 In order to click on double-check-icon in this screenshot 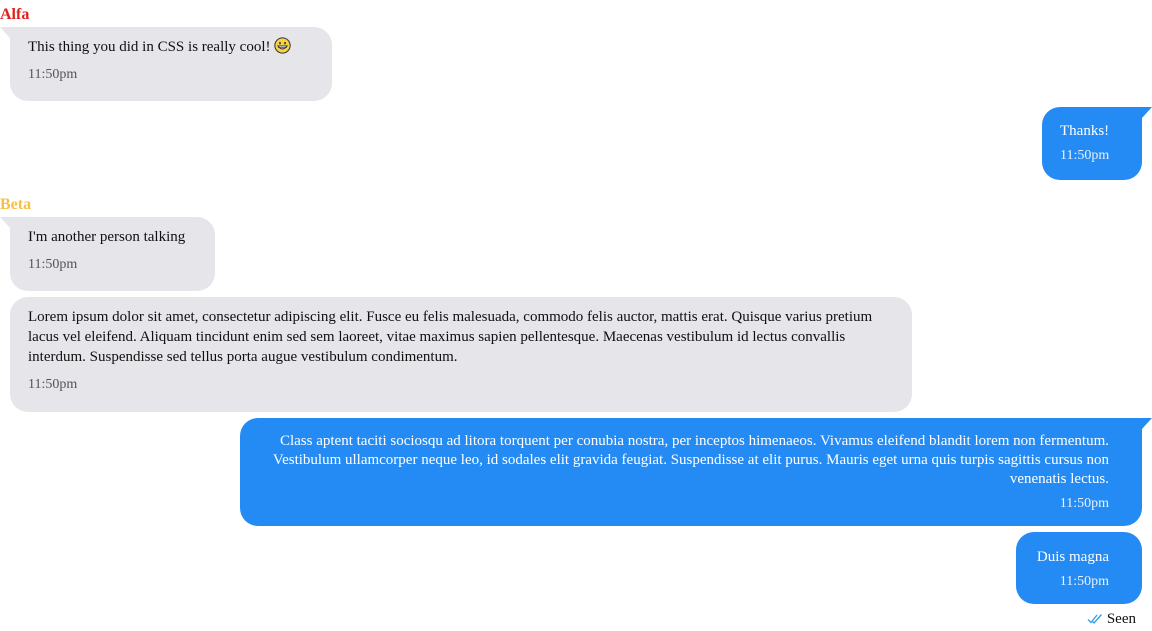, I will do `click(1094, 619)`.